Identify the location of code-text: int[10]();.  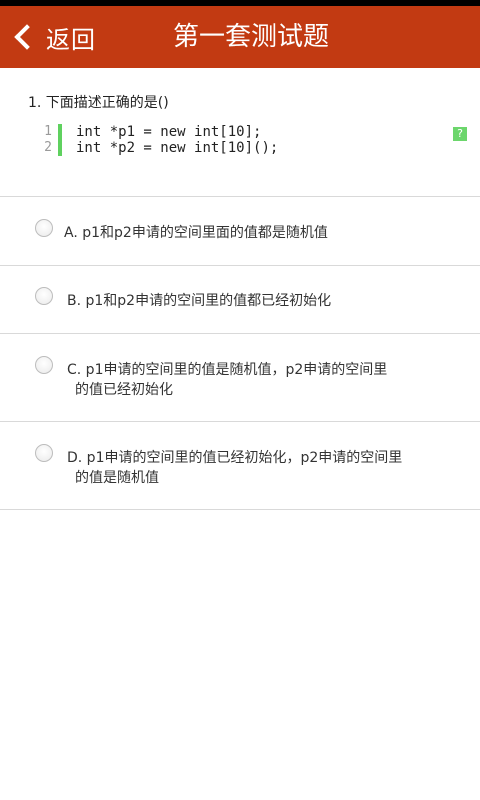
(232, 148).